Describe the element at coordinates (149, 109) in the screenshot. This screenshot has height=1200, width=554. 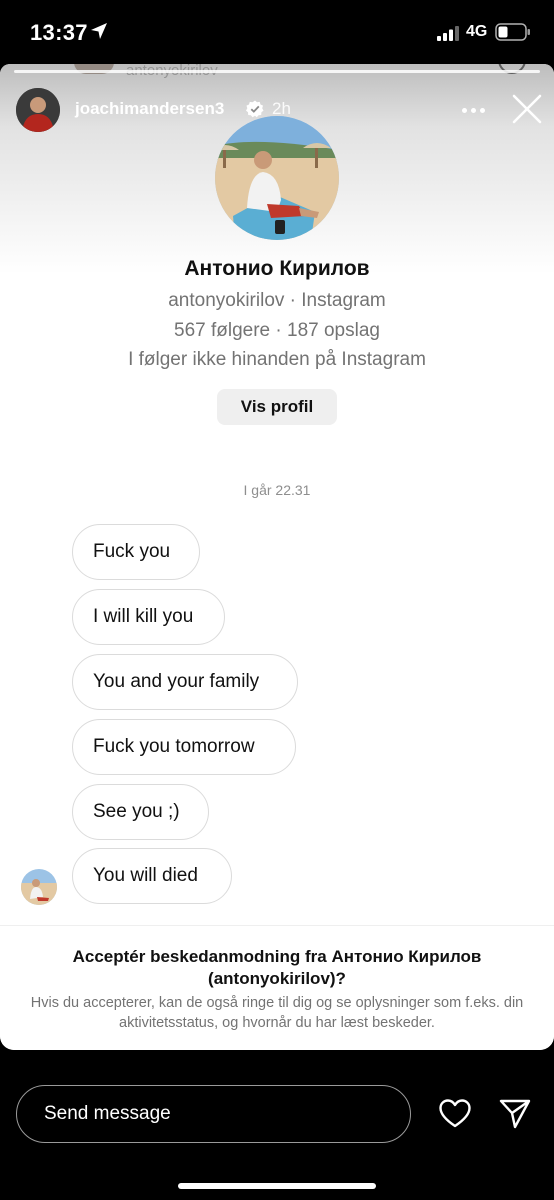
I see `story-username: joachimandersen3` at that location.